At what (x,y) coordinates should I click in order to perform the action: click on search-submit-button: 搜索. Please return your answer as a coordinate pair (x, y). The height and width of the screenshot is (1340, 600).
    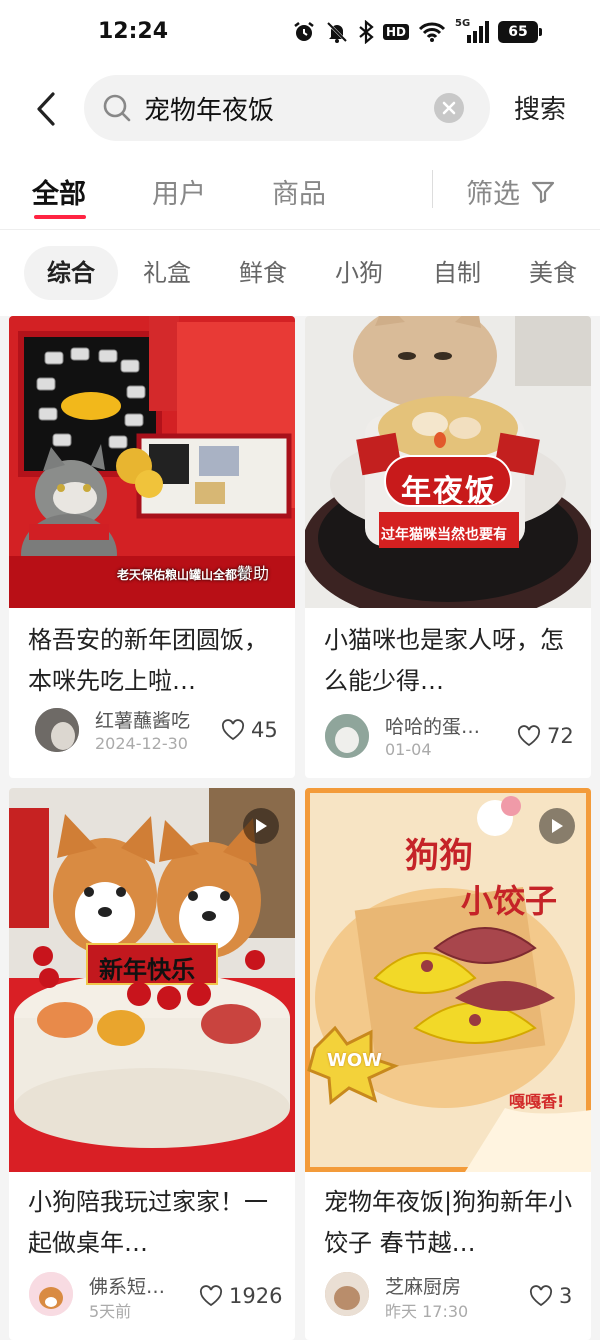
    Looking at the image, I should click on (540, 107).